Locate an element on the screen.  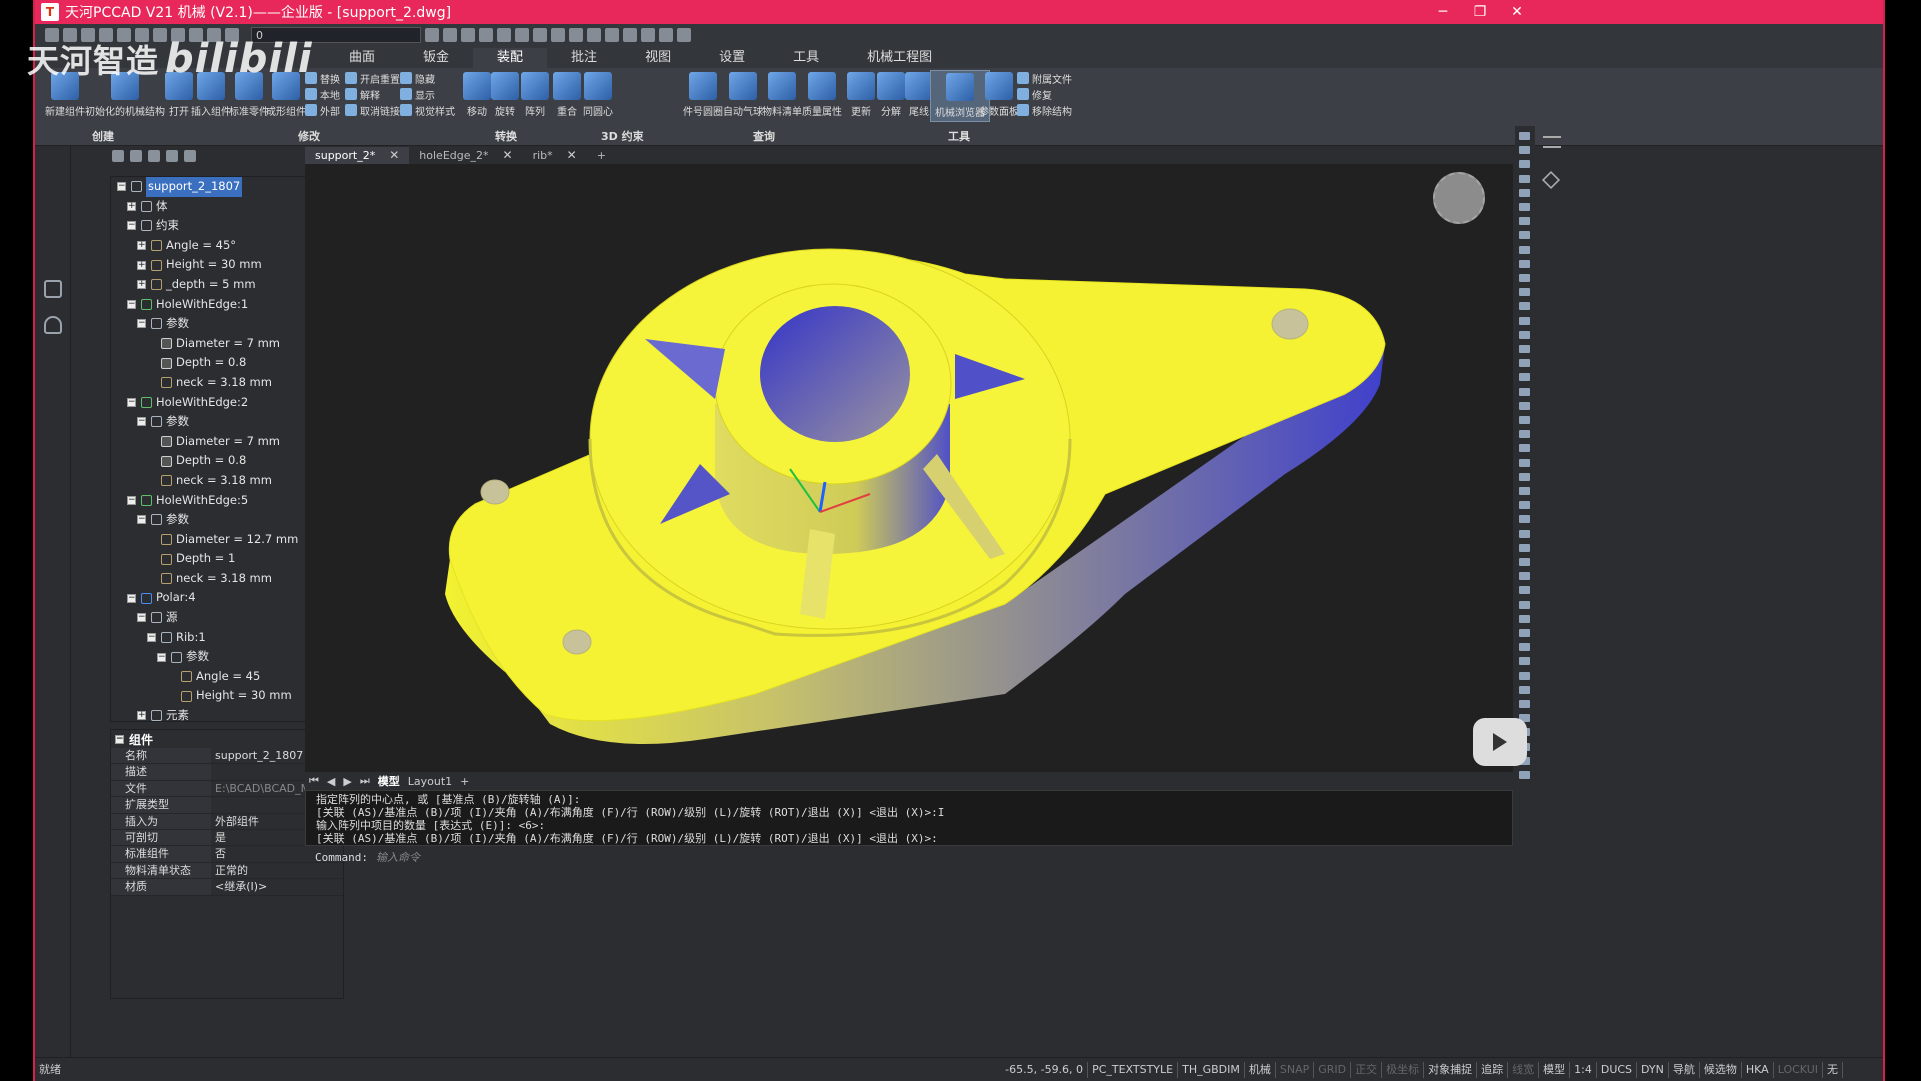
tab-mech-drawing: 机械工程图 is located at coordinates (899, 58).